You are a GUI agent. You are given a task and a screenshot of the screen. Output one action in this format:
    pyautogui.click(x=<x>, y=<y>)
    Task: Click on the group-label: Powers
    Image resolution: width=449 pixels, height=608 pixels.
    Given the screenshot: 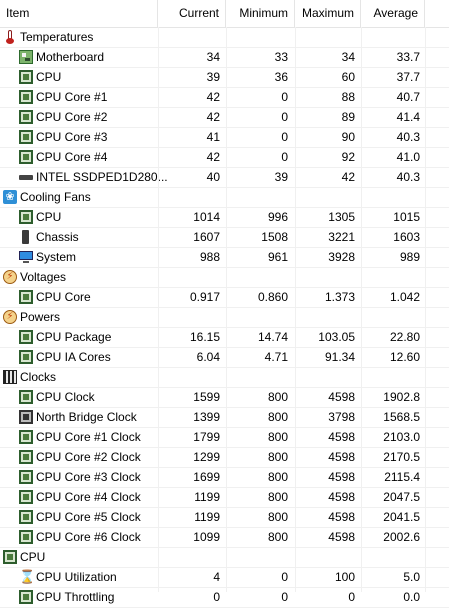 What is the action you would take?
    pyautogui.click(x=40, y=317)
    